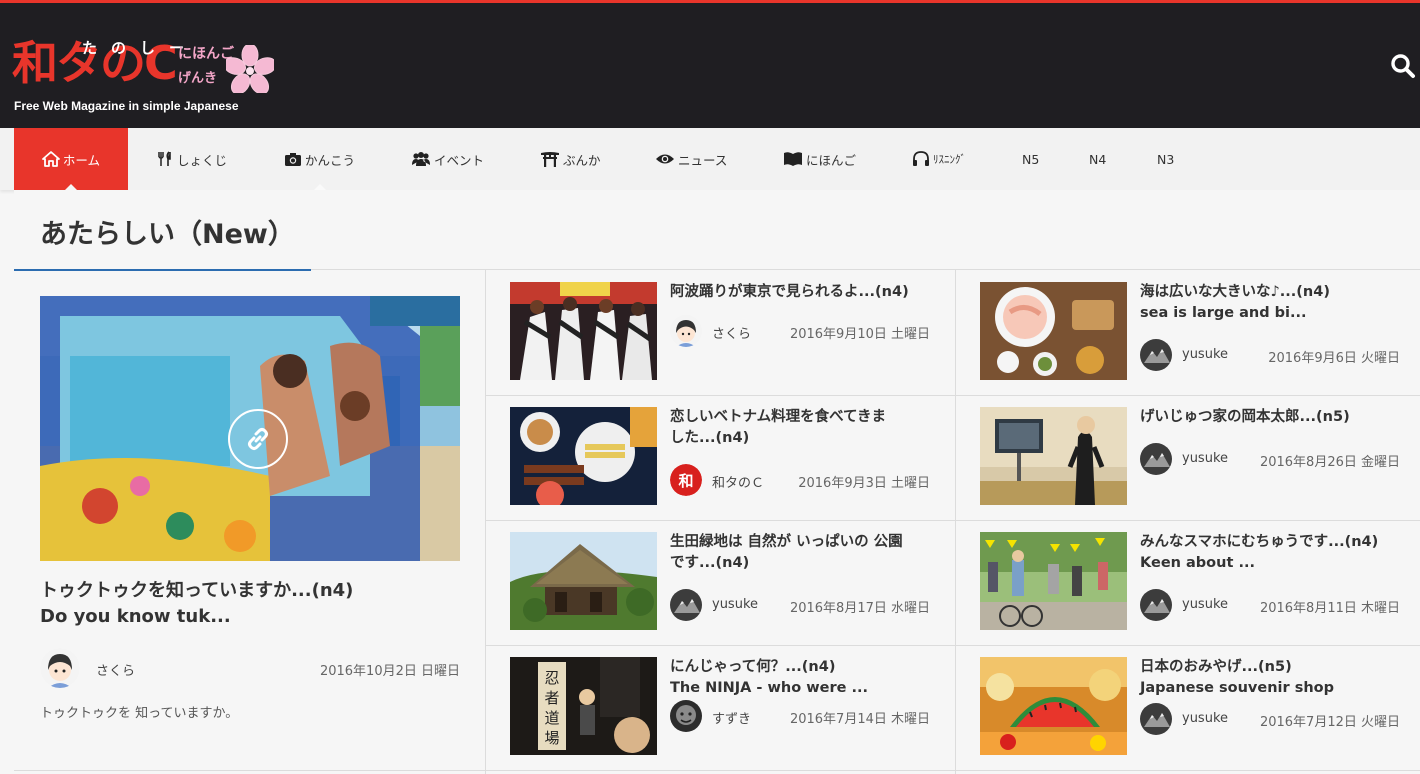 This screenshot has height=774, width=1420. I want to click on post-title-line1: 阿波踊りが東京で見られるよ...(n4), so click(789, 292).